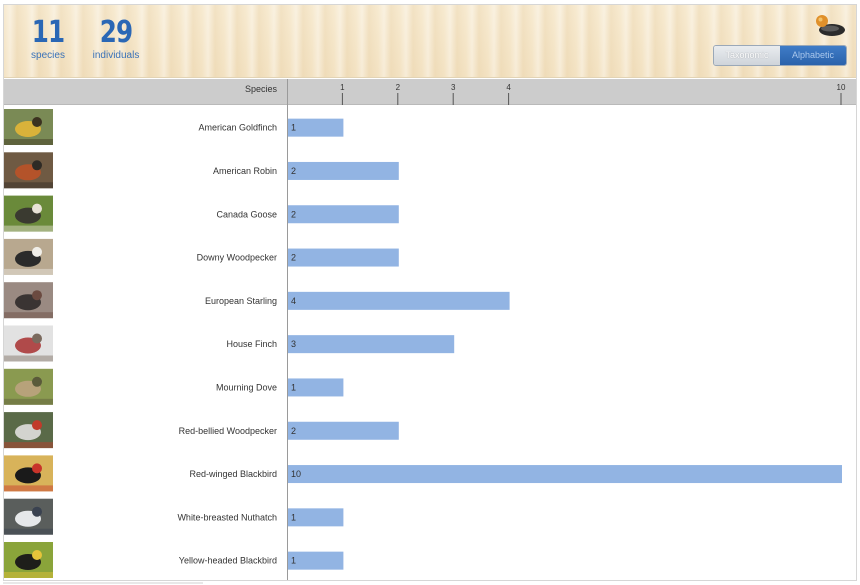  I want to click on species-name-label: European Starling, so click(241, 301).